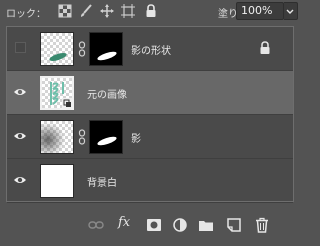 This screenshot has width=320, height=246. I want to click on layer-name: 背景白, so click(102, 183).